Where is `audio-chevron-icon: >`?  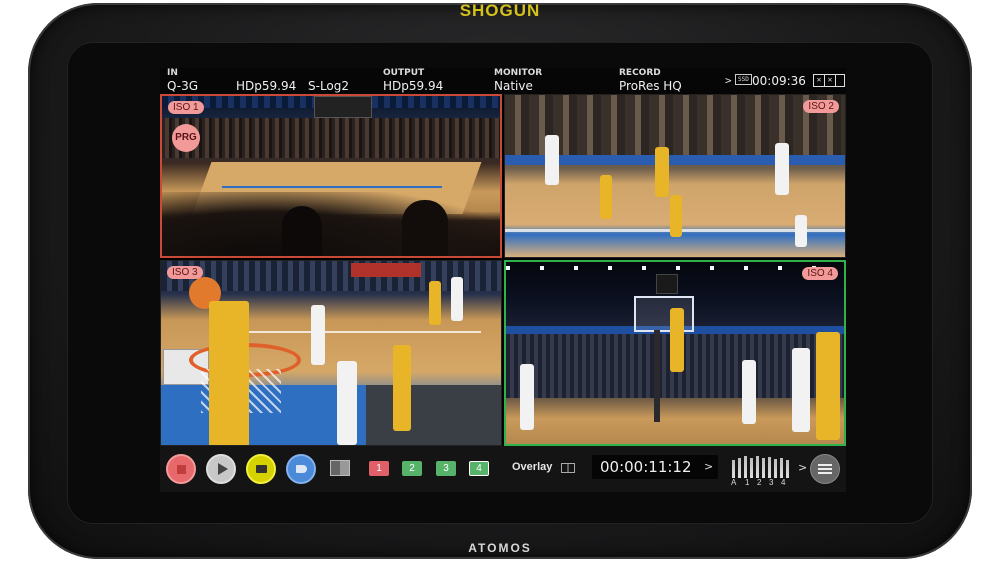
audio-chevron-icon: > is located at coordinates (802, 467).